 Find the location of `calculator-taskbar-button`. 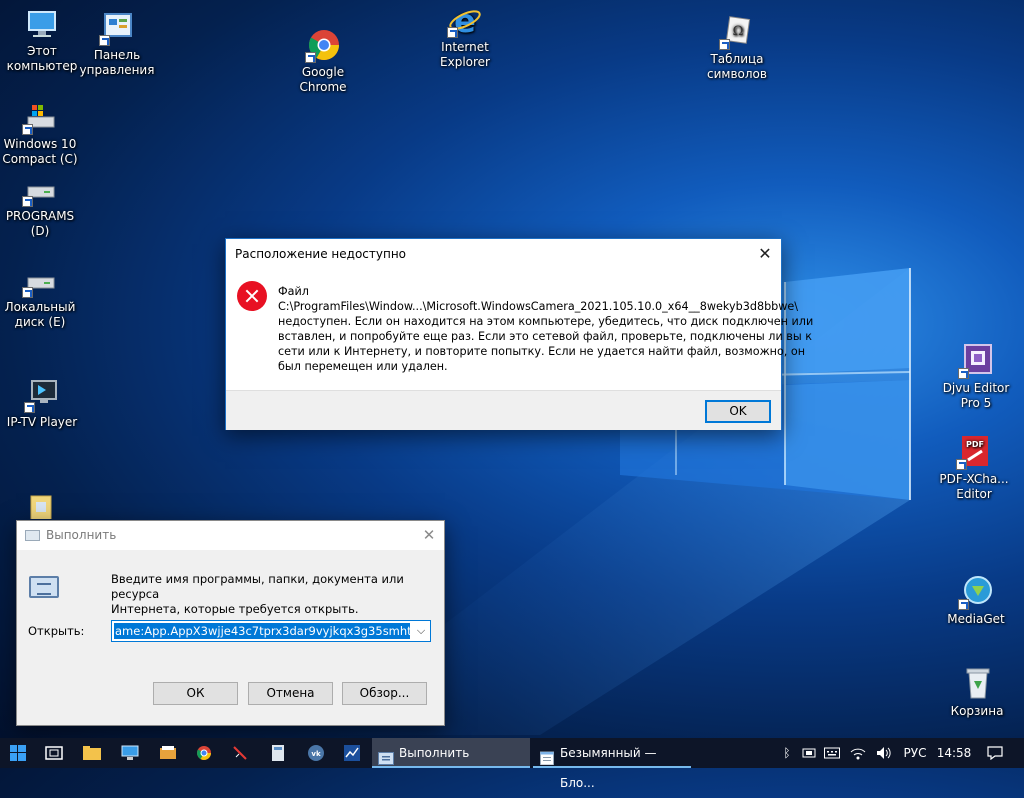

calculator-taskbar-button is located at coordinates (278, 753).